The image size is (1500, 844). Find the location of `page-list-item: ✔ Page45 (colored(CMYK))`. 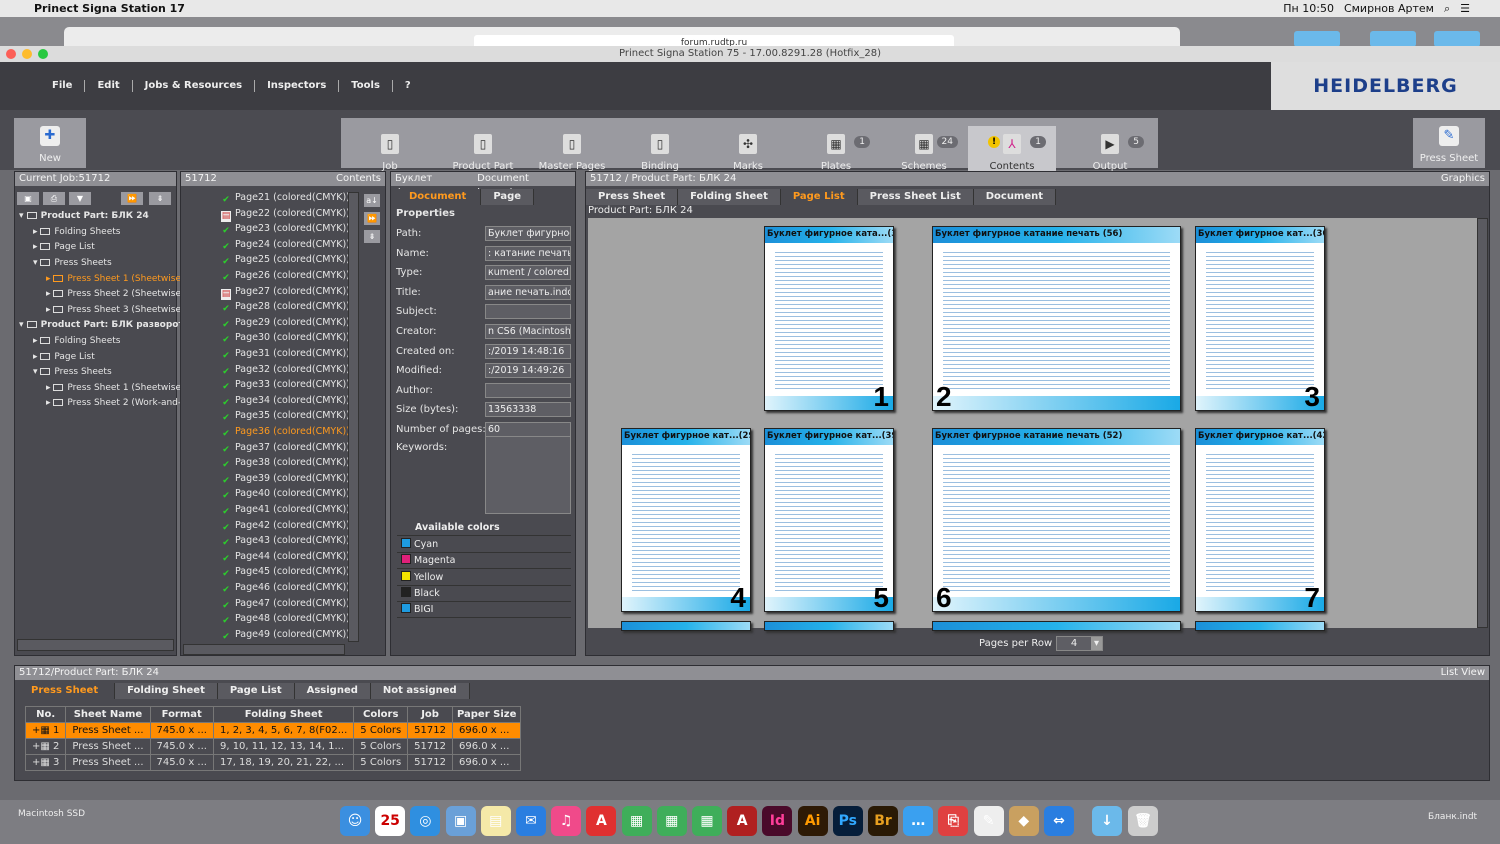

page-list-item: ✔ Page45 (colored(CMYK)) is located at coordinates (285, 573).